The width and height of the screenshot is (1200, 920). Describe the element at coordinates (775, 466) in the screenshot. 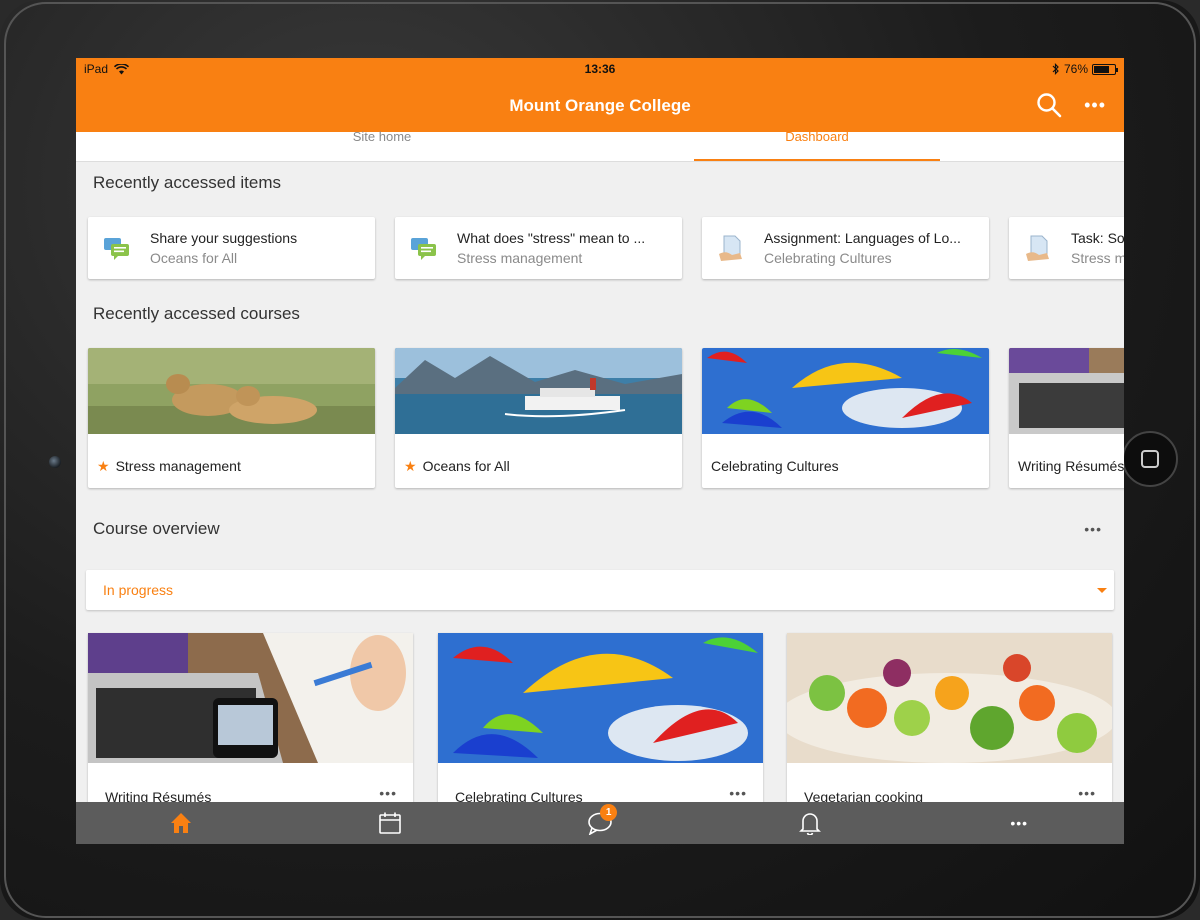

I see `course-name: Celebrating Cultures` at that location.